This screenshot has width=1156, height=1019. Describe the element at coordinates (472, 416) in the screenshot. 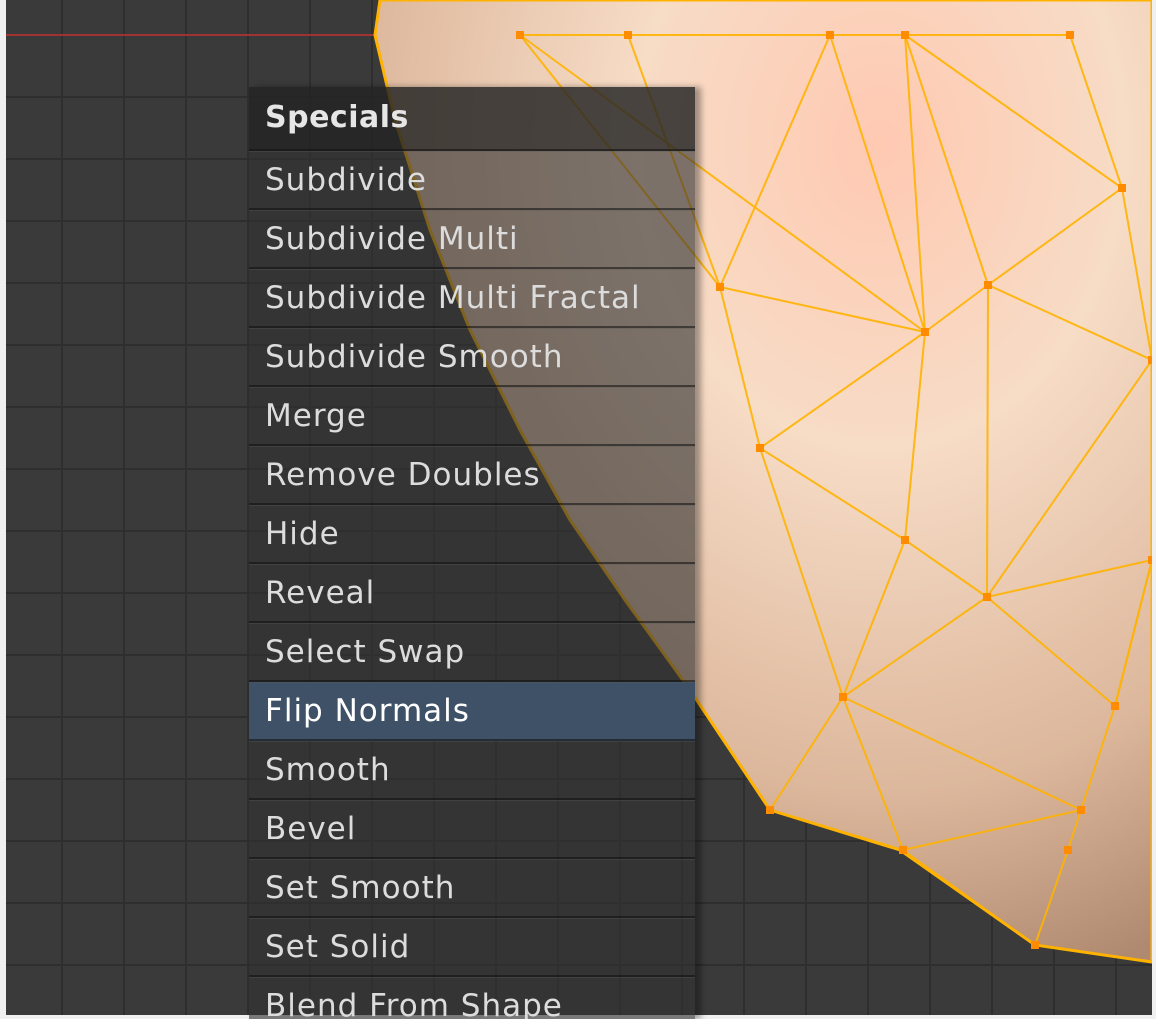

I see `menu-item-merge: Merge` at that location.